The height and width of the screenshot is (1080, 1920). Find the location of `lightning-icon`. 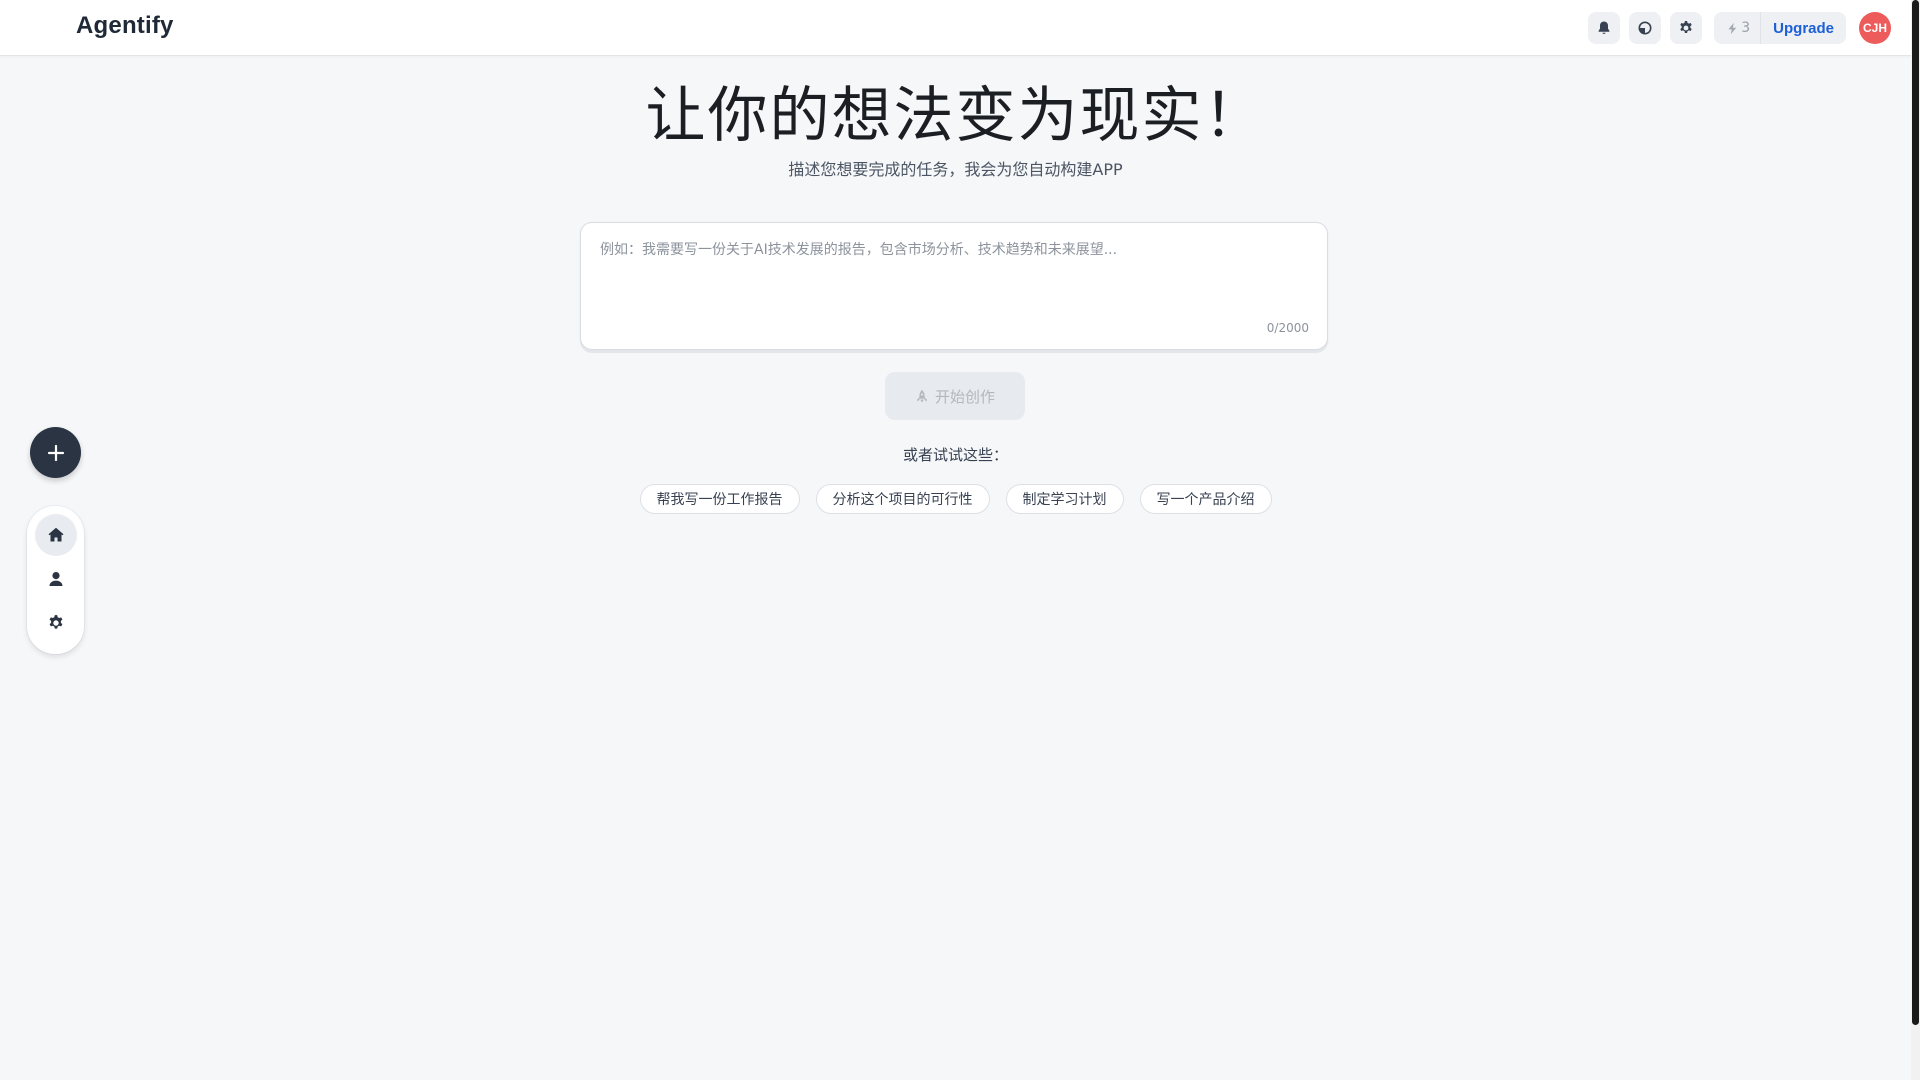

lightning-icon is located at coordinates (1732, 28).